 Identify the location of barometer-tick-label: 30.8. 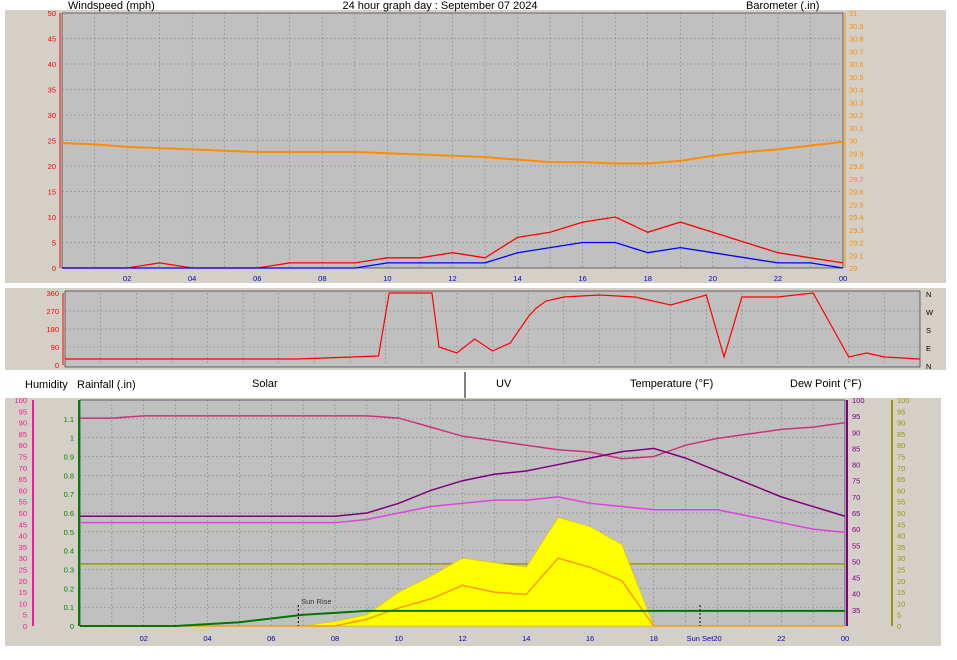
(856, 39).